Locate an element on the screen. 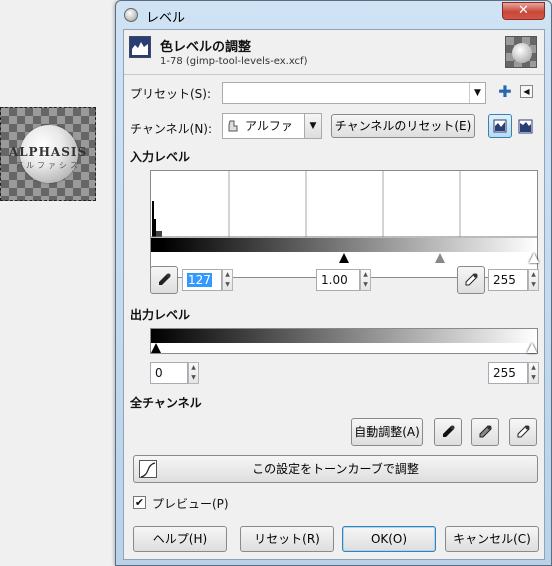  eyedropper-gray-icon is located at coordinates (485, 431).